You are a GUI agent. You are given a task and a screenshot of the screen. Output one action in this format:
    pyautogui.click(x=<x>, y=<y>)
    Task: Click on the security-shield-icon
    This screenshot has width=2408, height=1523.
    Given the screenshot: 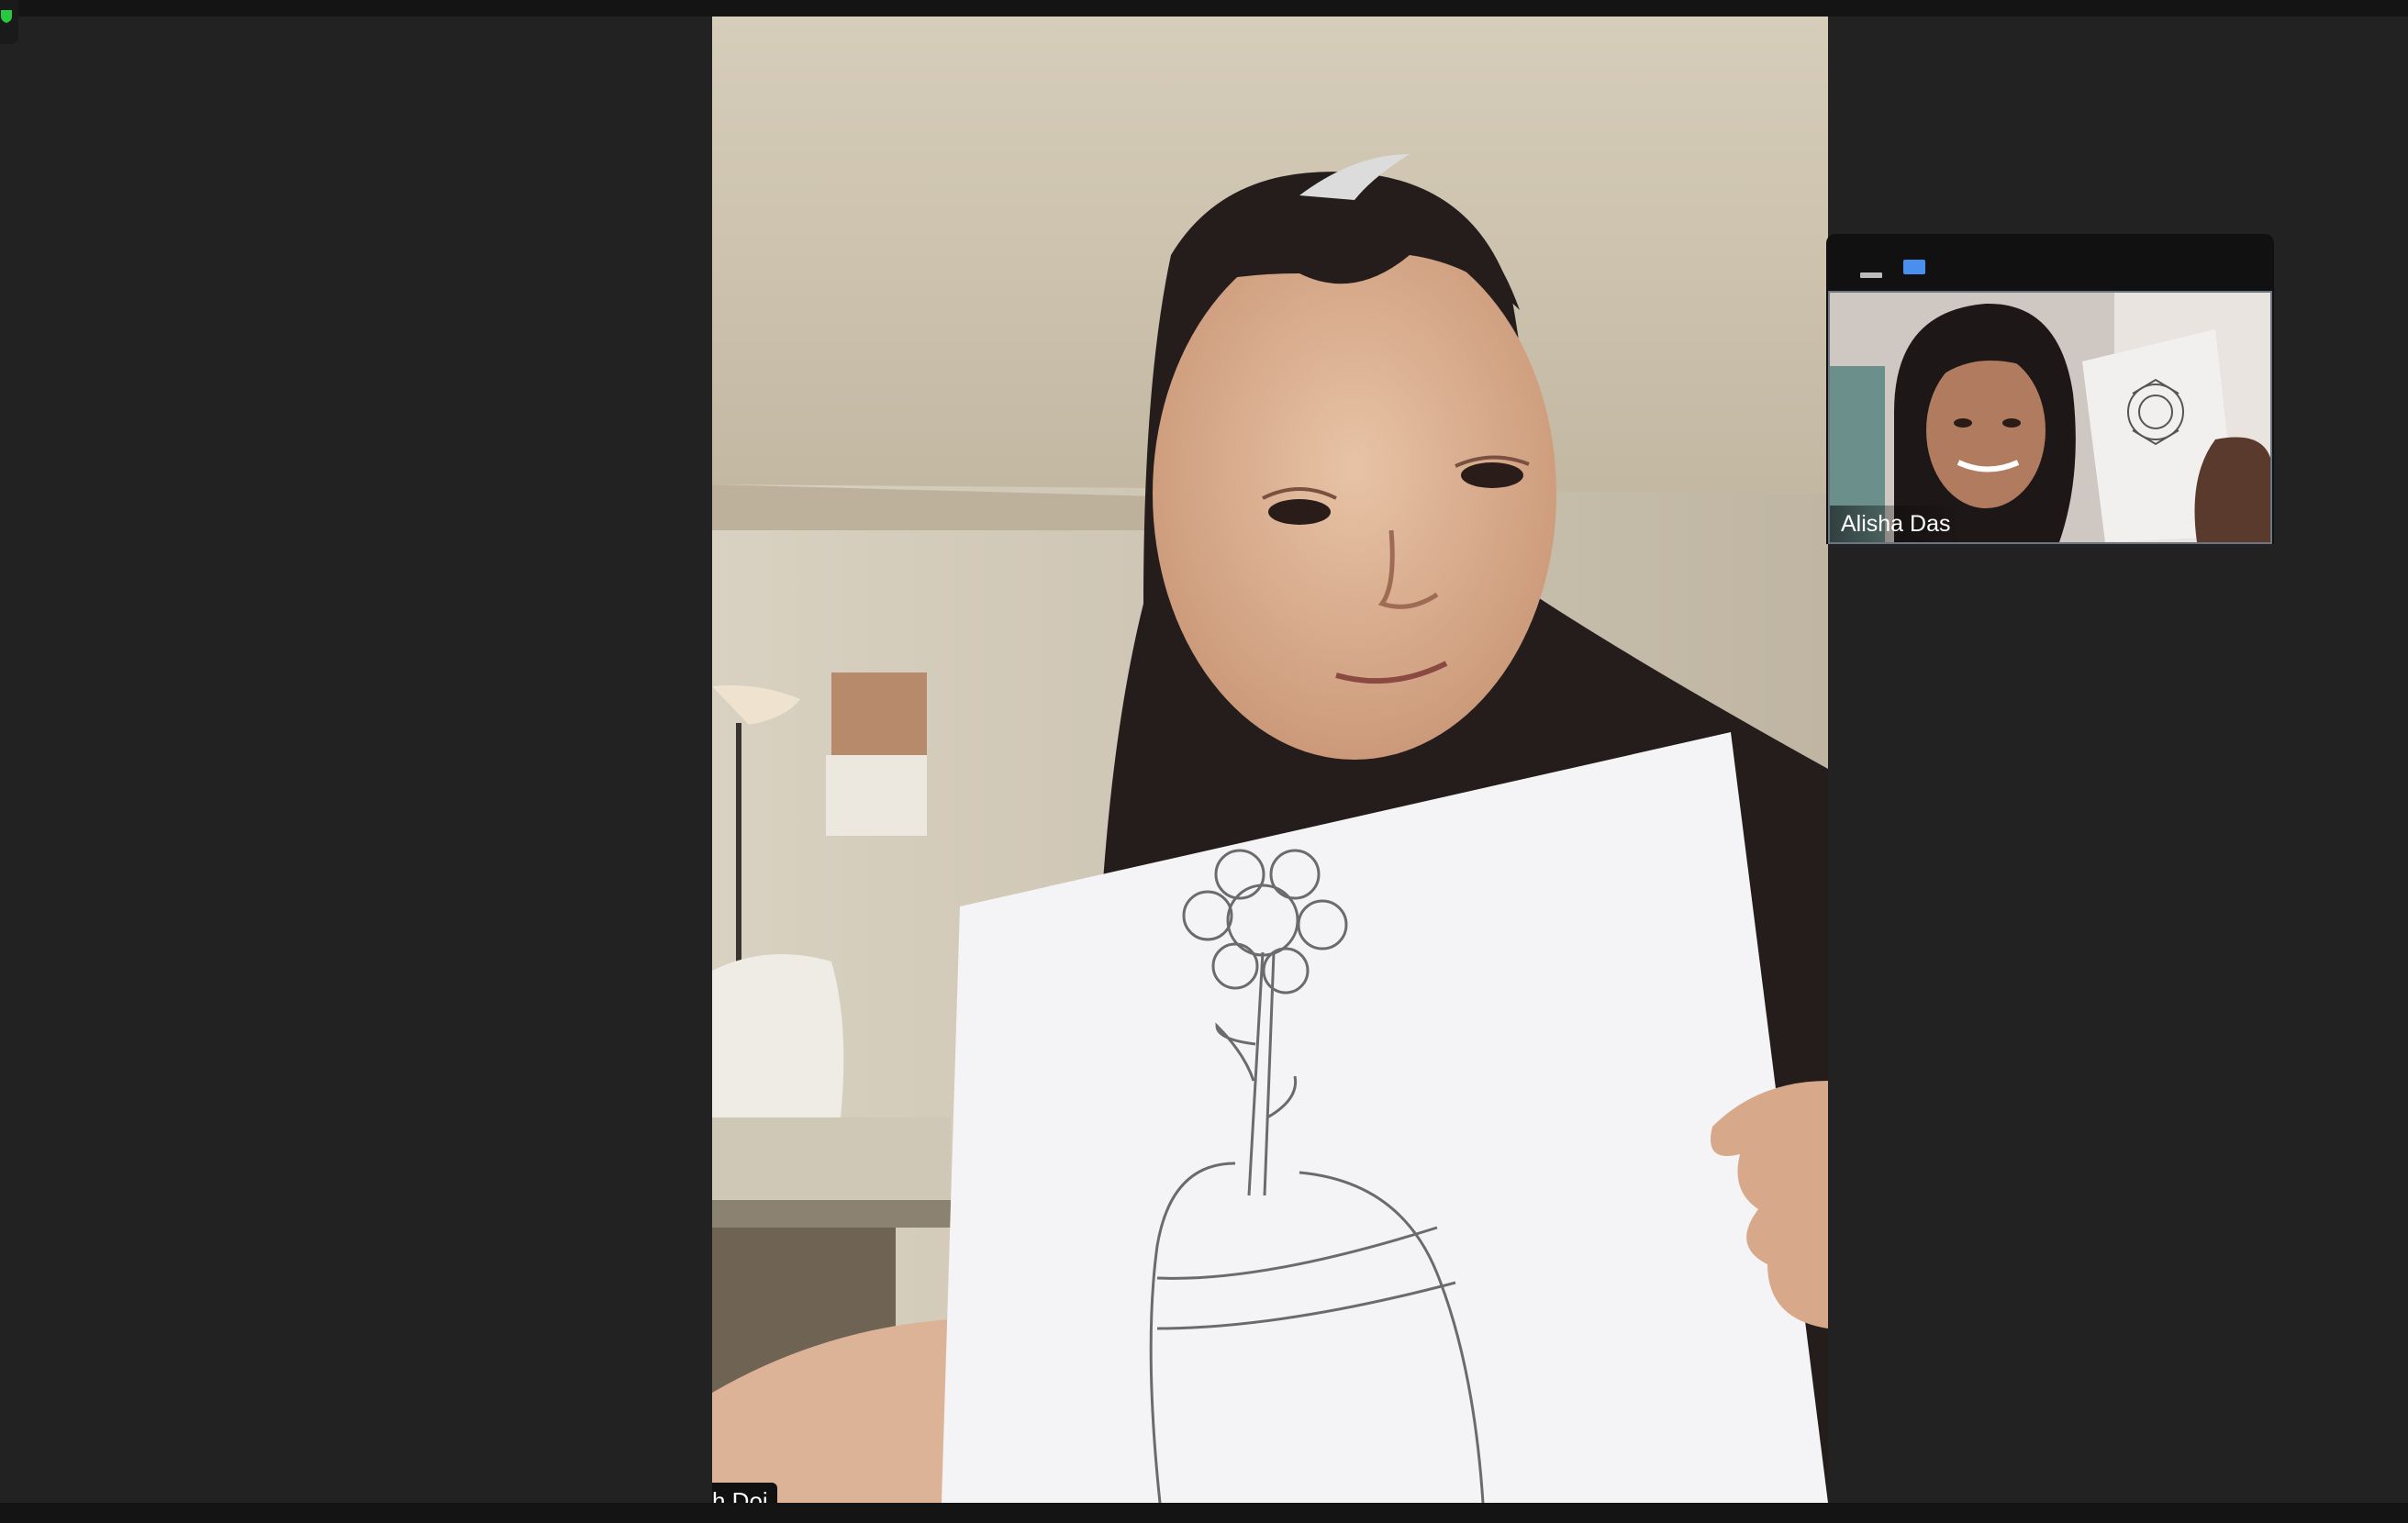 What is the action you would take?
    pyautogui.click(x=9, y=22)
    